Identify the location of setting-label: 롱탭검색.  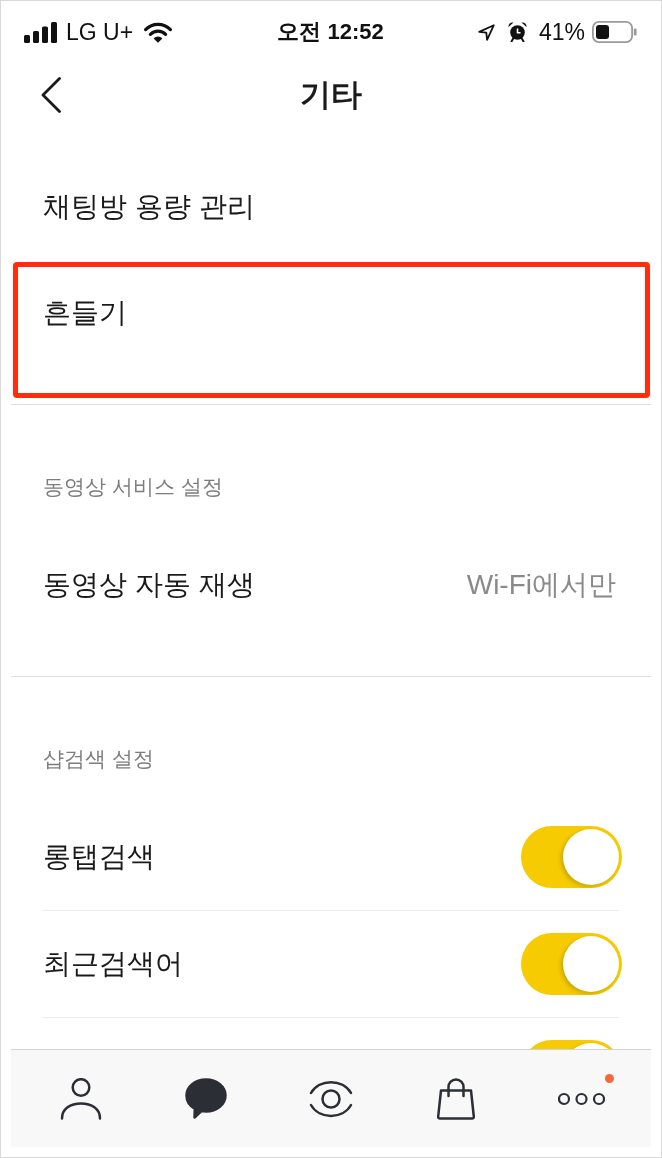
(99, 857).